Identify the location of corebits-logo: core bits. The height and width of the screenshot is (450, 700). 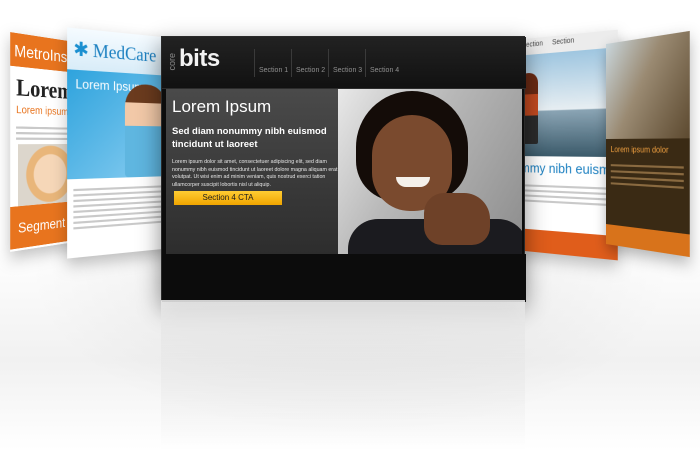
(193, 58).